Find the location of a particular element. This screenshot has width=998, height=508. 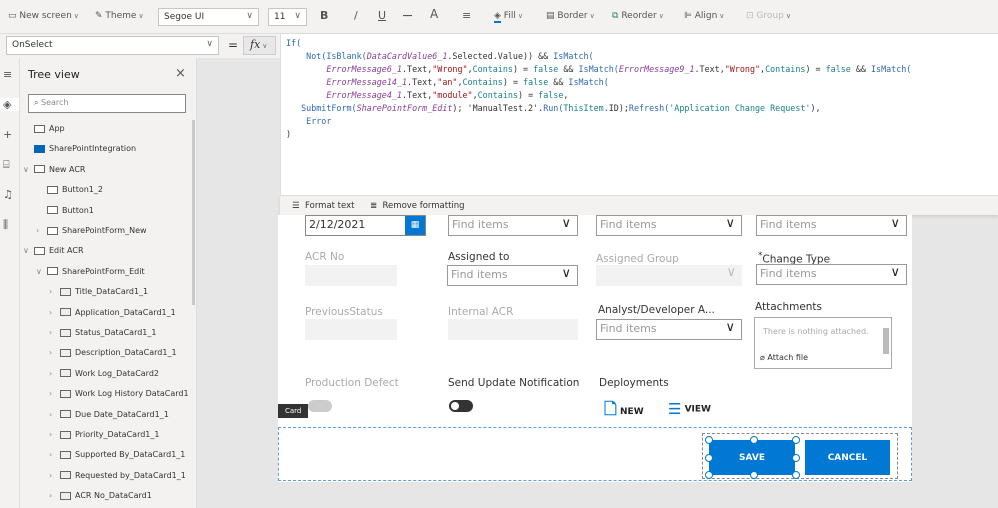

cancel-button: CANCEL is located at coordinates (847, 457).